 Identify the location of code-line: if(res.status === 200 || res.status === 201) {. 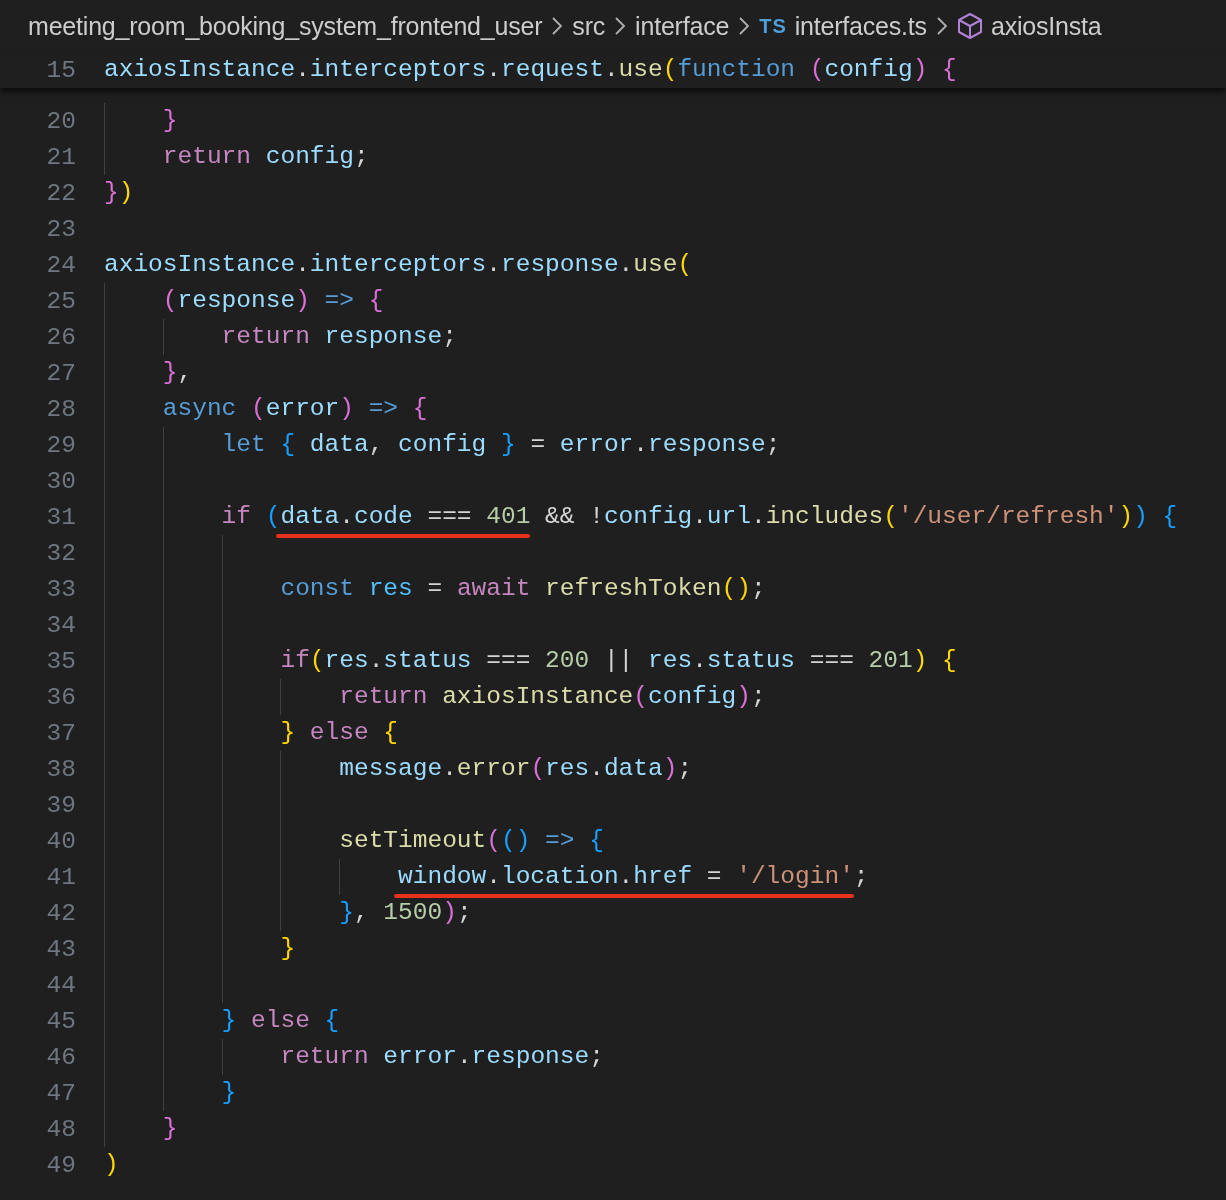
(530, 661).